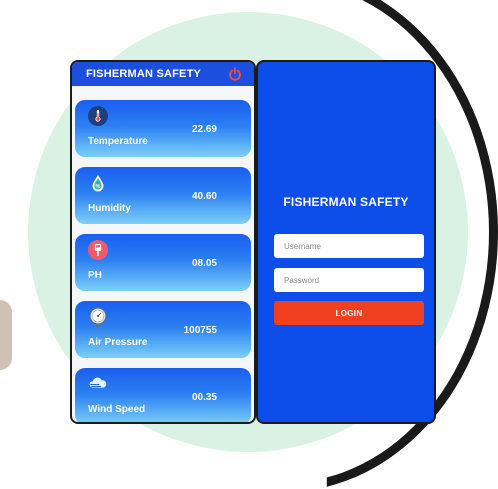 This screenshot has width=498, height=489. I want to click on sensor-card-ph: 08.05 PH, so click(163, 262).